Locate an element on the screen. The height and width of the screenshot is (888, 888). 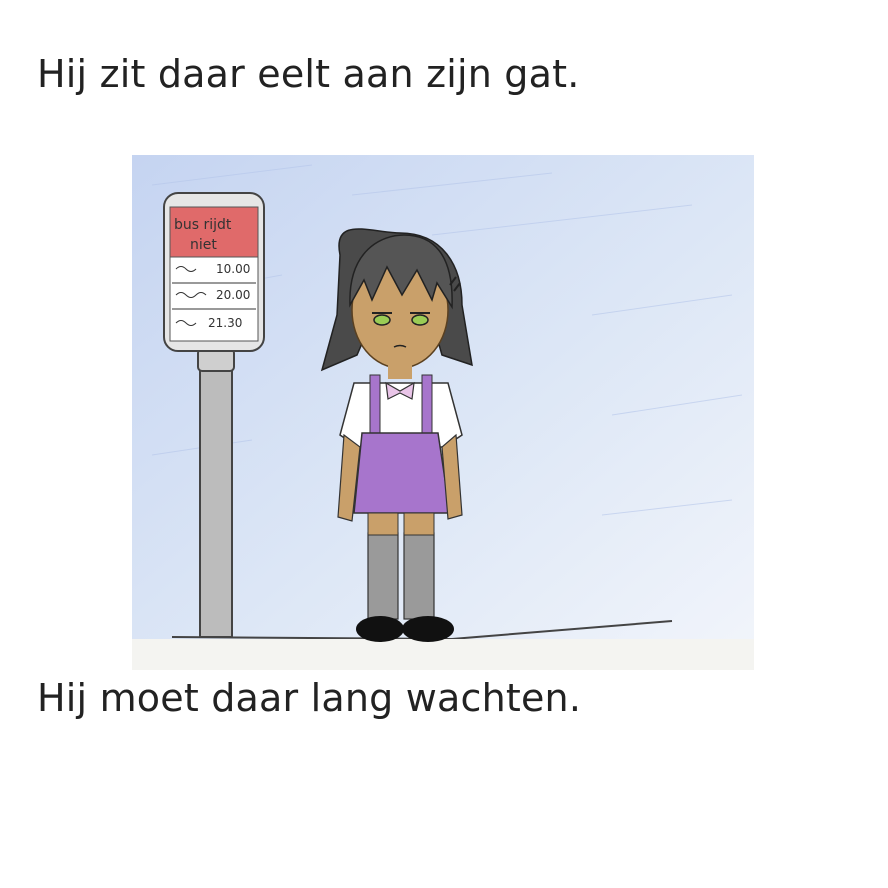
left-eye is located at coordinates (382, 320).